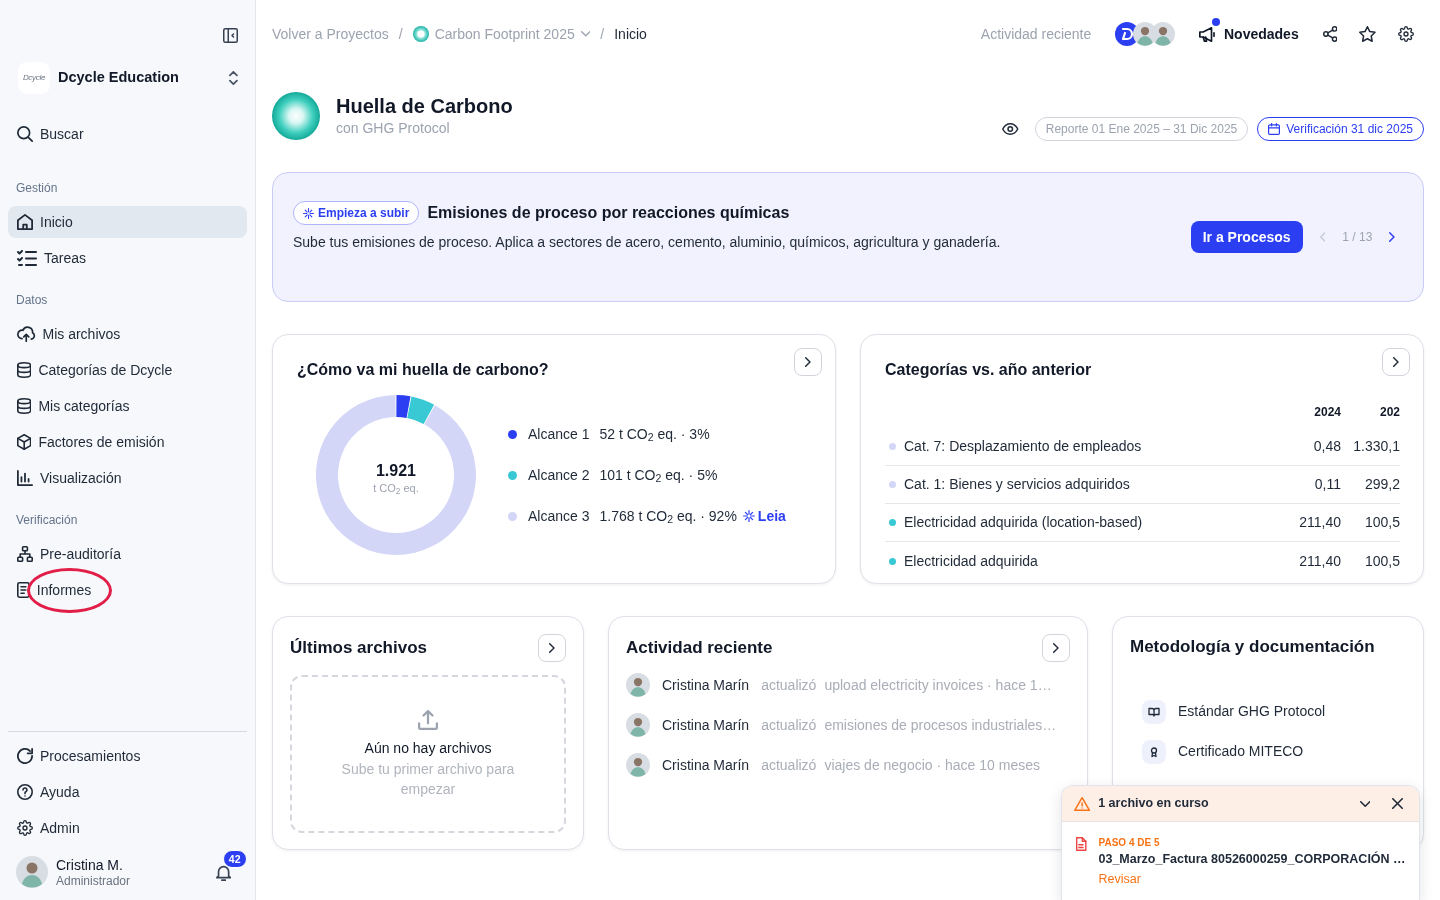 Image resolution: width=1440 pixels, height=900 pixels. I want to click on sidebar-item: Ayuda, so click(127, 792).